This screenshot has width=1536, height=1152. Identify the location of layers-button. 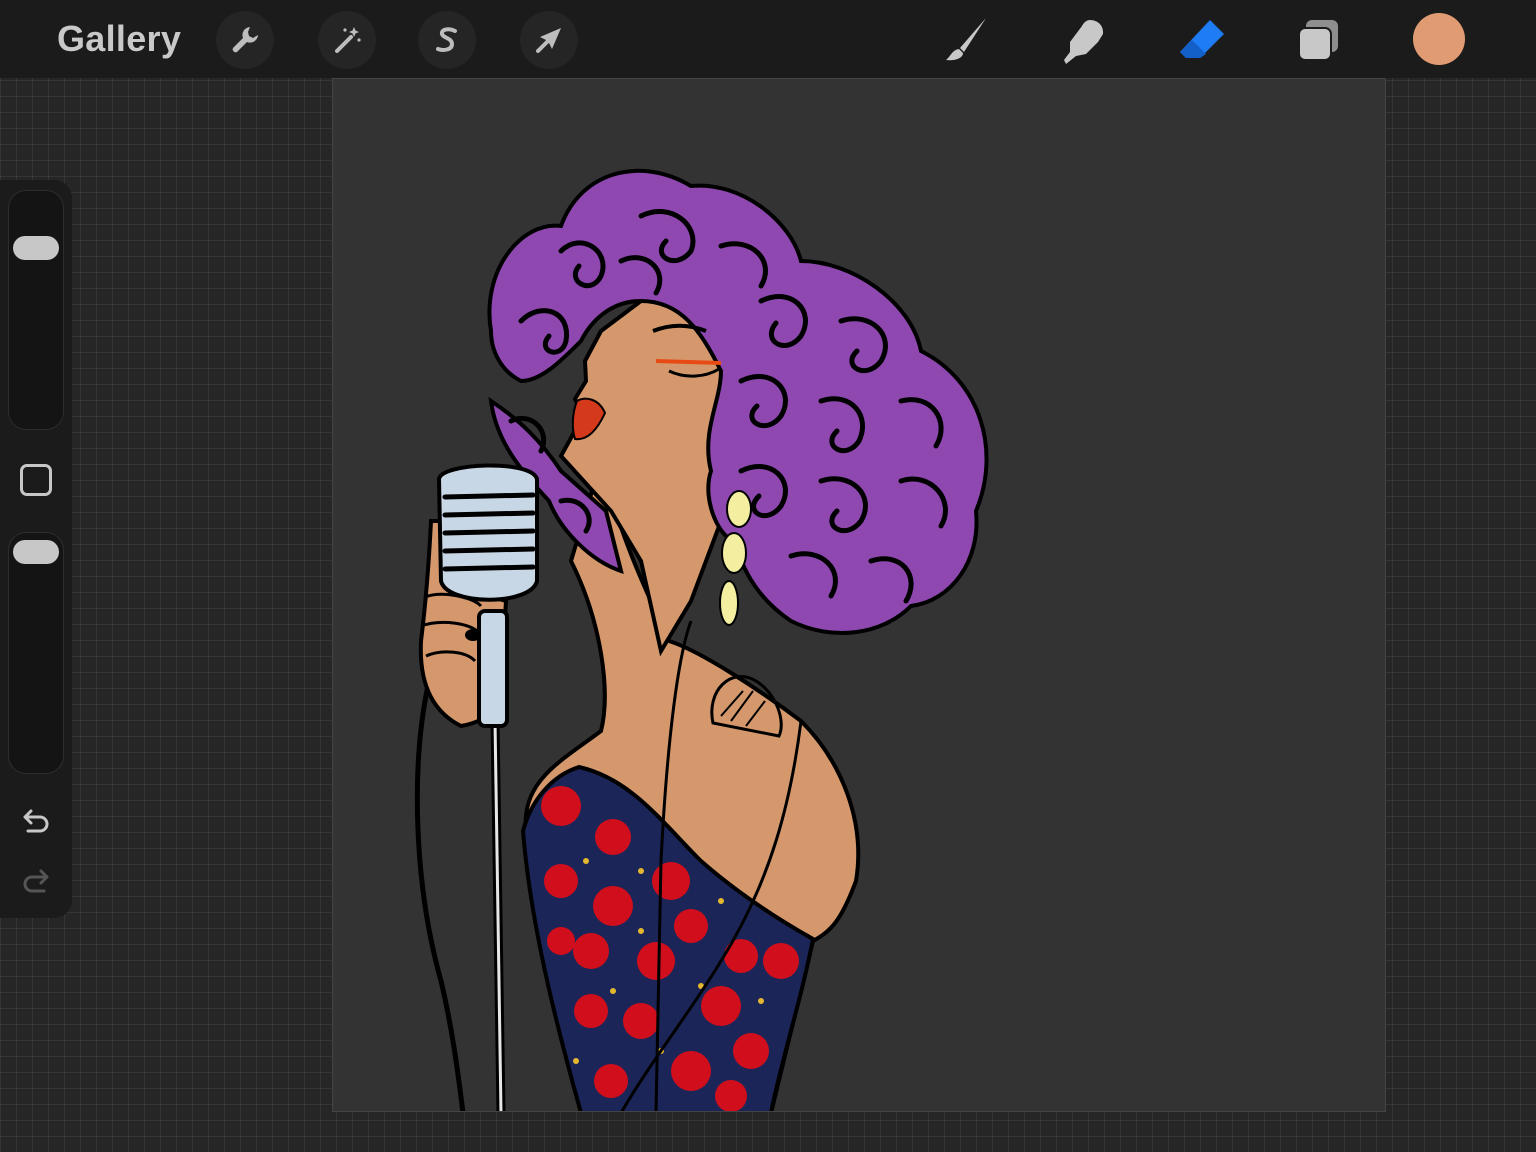
(1320, 40).